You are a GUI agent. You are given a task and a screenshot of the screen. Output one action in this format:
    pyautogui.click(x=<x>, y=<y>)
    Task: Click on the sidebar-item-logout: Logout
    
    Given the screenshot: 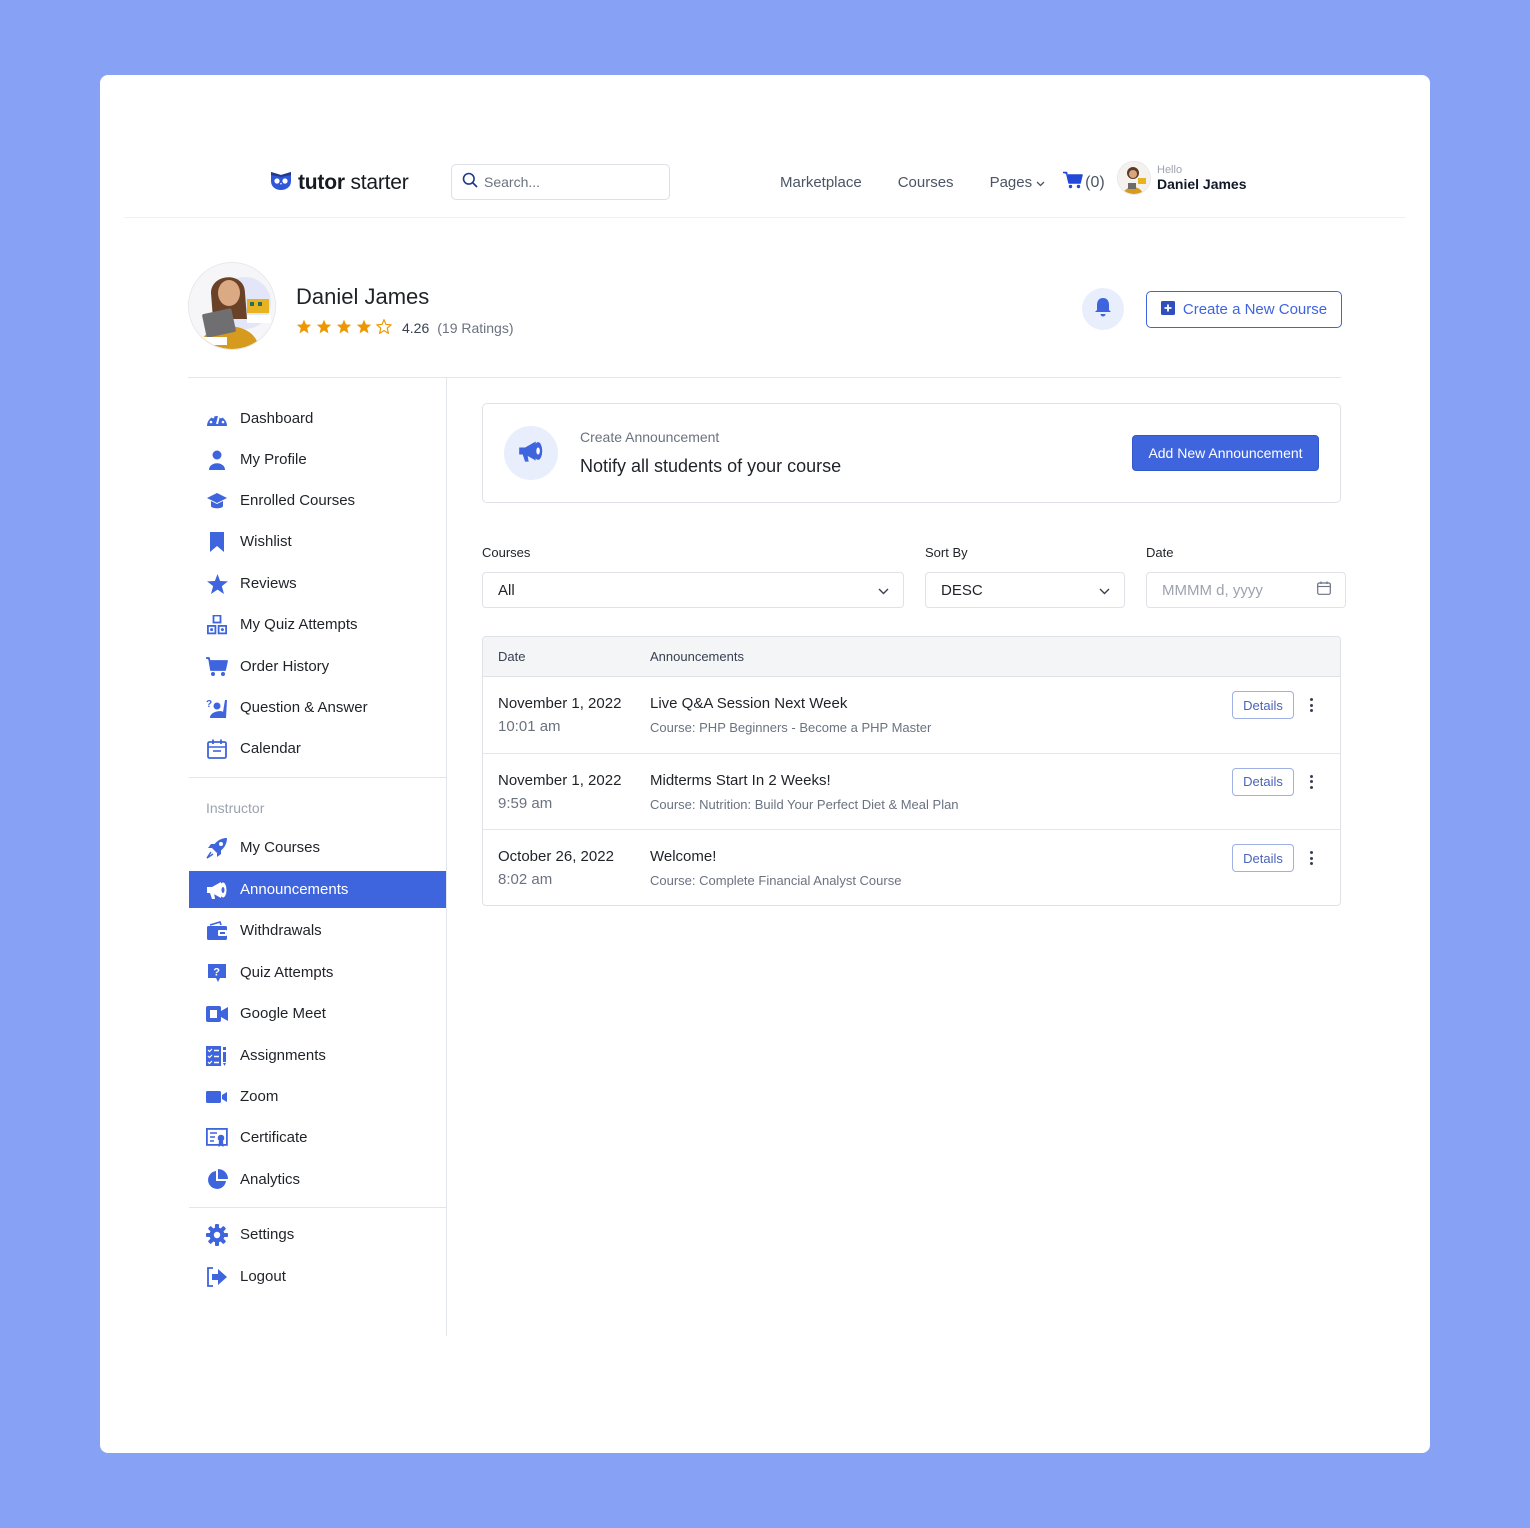 What is the action you would take?
    pyautogui.click(x=317, y=1276)
    